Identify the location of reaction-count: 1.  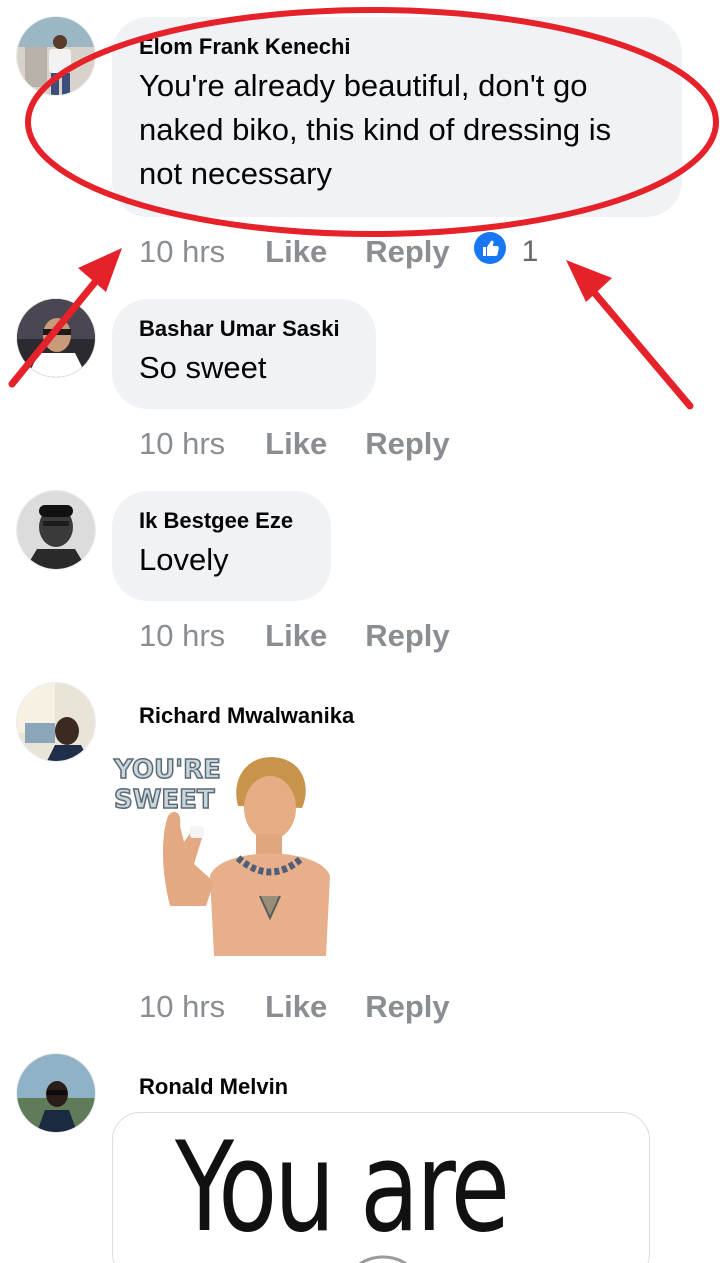
(530, 251).